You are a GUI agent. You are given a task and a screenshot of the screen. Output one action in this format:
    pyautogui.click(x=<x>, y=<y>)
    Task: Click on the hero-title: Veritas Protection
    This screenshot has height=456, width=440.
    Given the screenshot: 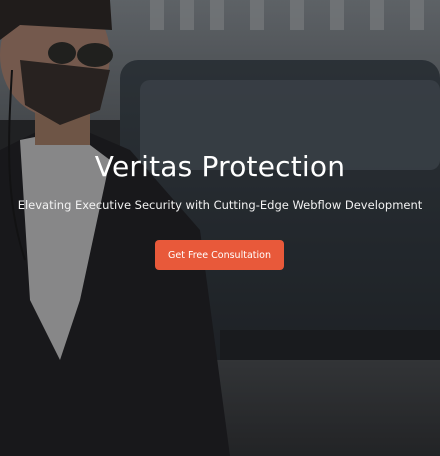 What is the action you would take?
    pyautogui.click(x=220, y=166)
    